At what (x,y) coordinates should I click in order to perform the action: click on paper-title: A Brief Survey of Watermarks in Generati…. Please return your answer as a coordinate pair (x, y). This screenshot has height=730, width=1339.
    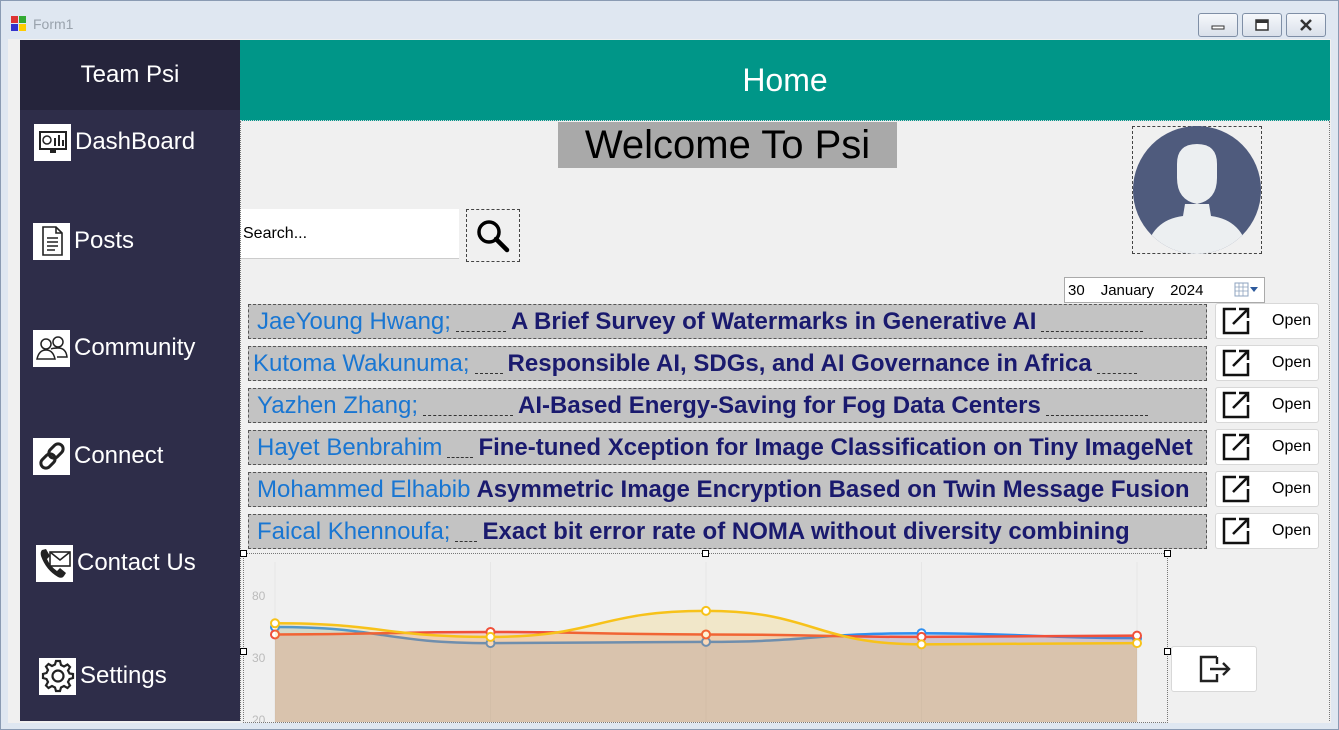
    Looking at the image, I should click on (773, 321).